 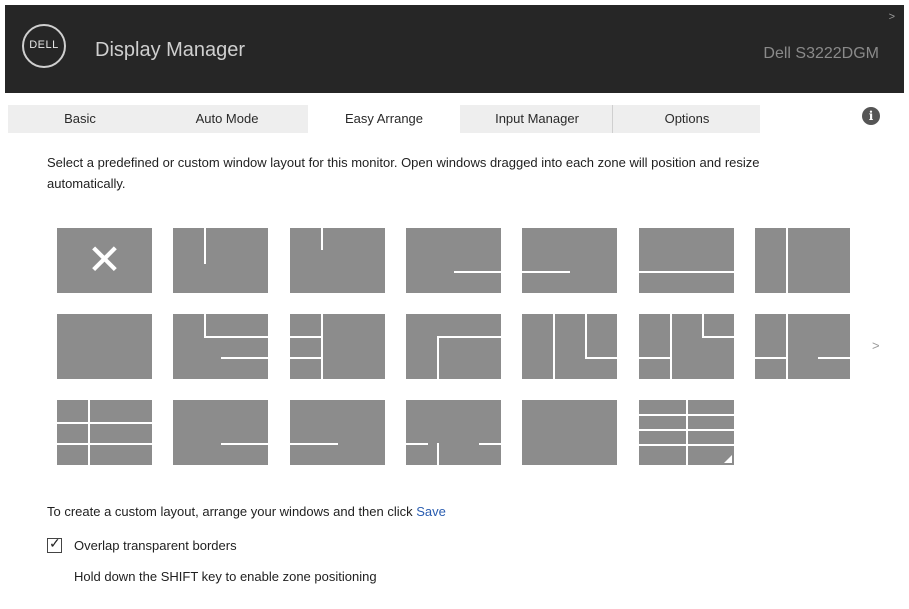 I want to click on checkmark-icon: ✓, so click(x=55, y=543).